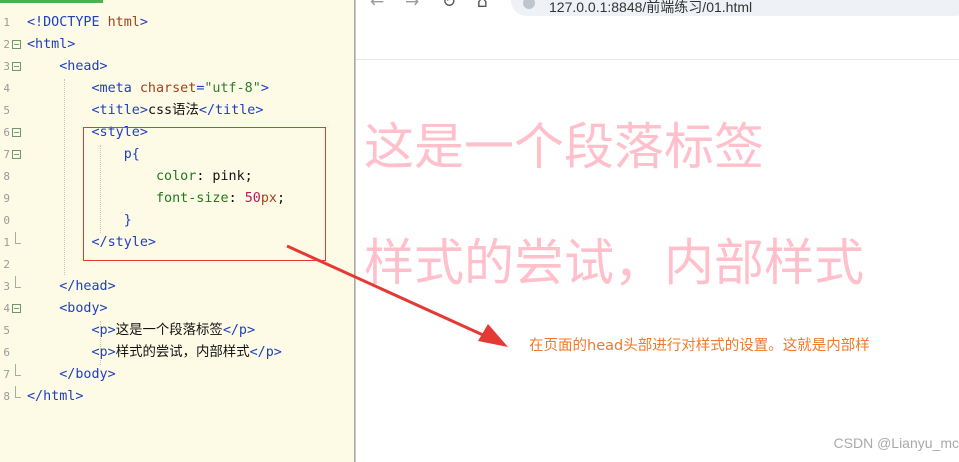 The image size is (959, 462). I want to click on code-text: <p>样式的尝试，内部样式</p>, so click(154, 353).